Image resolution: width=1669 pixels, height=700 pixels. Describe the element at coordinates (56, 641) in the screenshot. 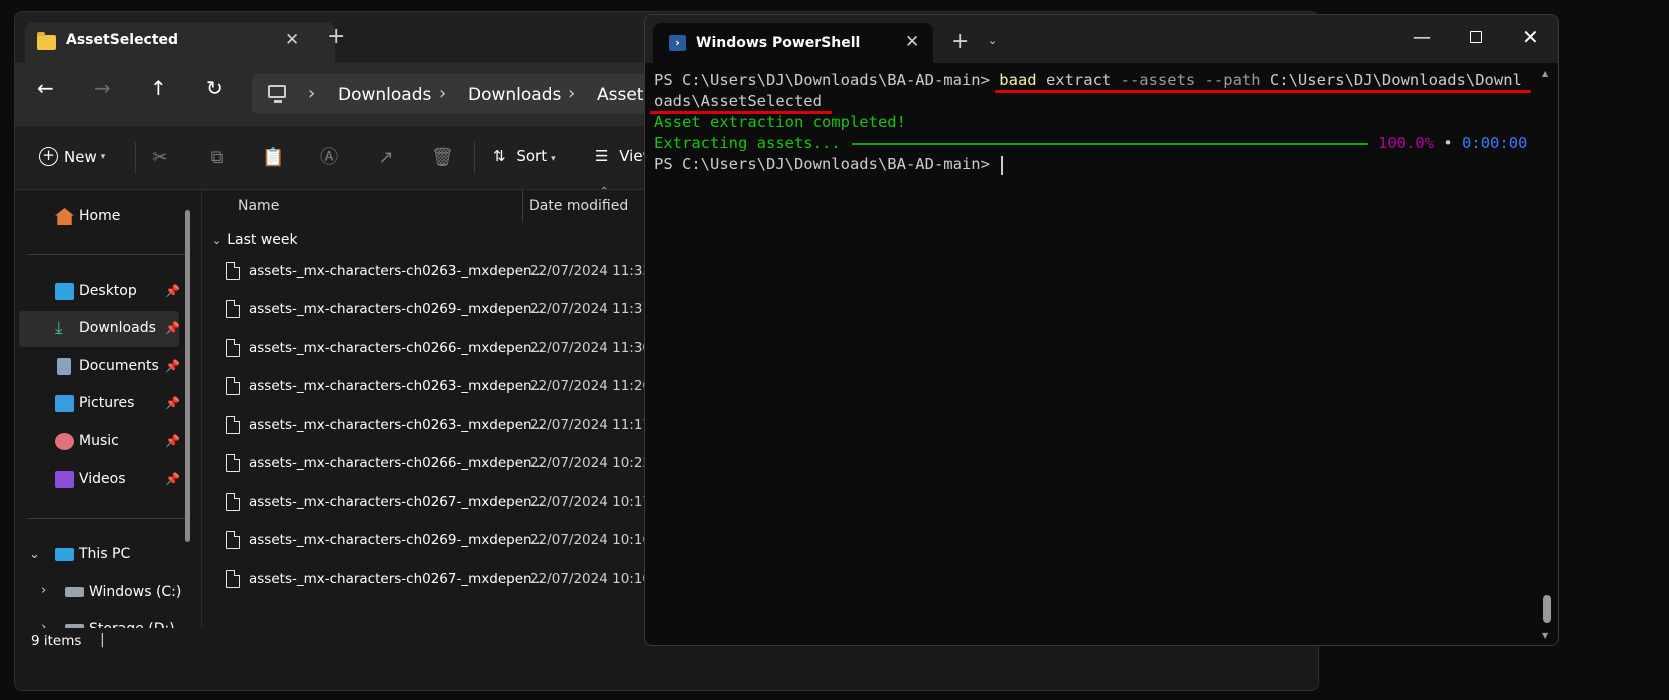

I see `item-count: 9 items` at that location.